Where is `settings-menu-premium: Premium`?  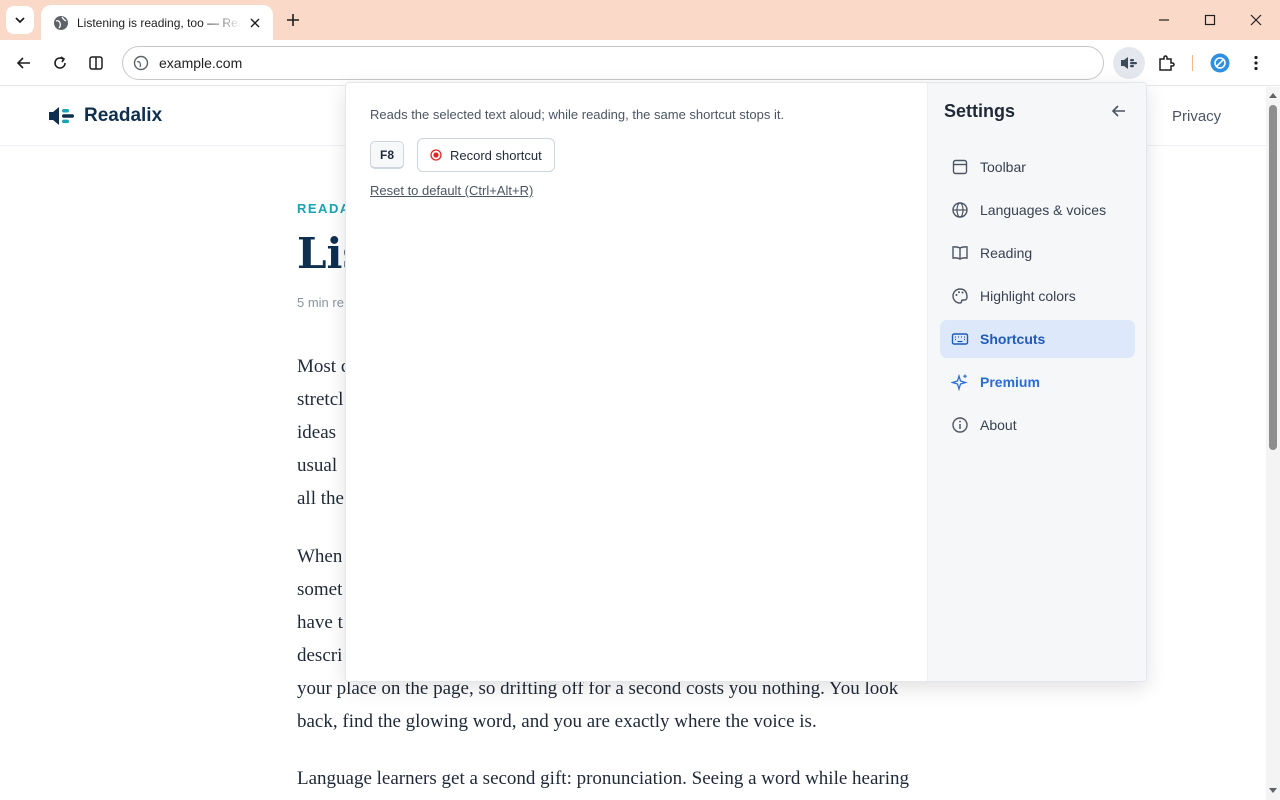
settings-menu-premium: Premium is located at coordinates (1037, 382).